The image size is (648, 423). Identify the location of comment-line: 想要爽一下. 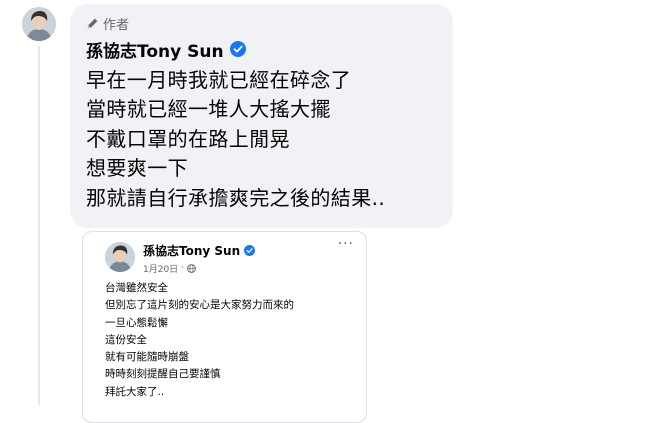
(137, 168).